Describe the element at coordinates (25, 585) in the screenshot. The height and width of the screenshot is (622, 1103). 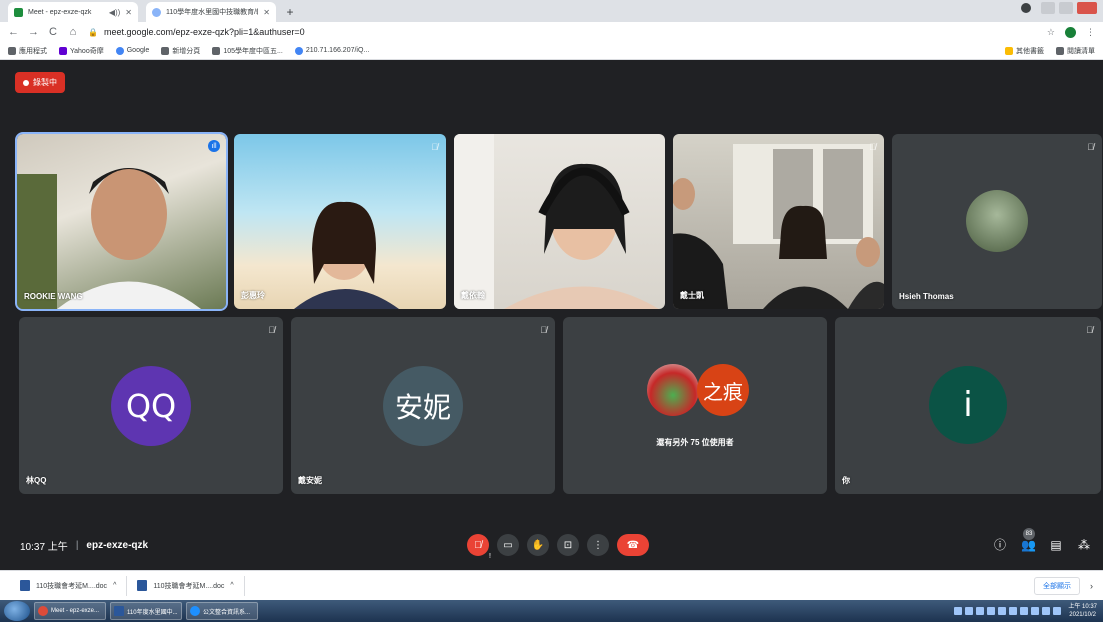
I see `word-file-icon` at that location.